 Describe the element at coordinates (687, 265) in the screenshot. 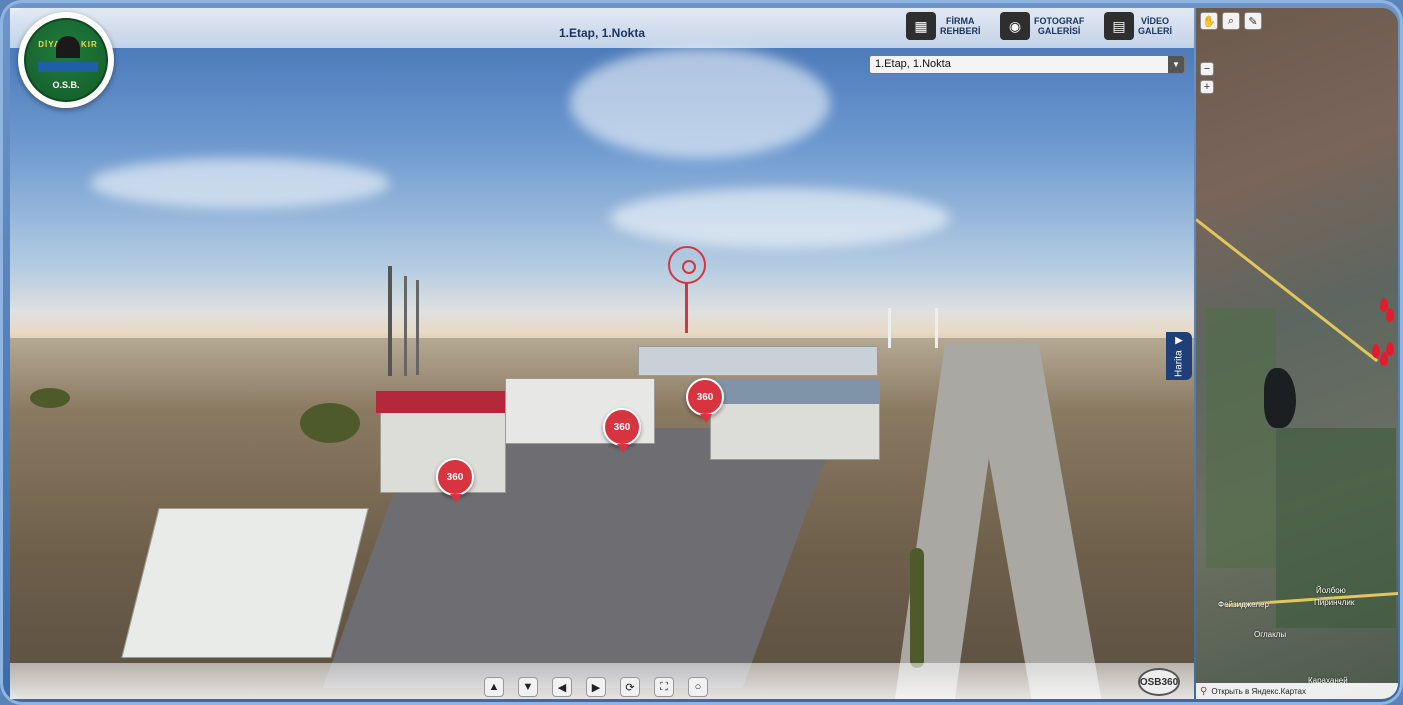

I see `center-target-icon` at that location.